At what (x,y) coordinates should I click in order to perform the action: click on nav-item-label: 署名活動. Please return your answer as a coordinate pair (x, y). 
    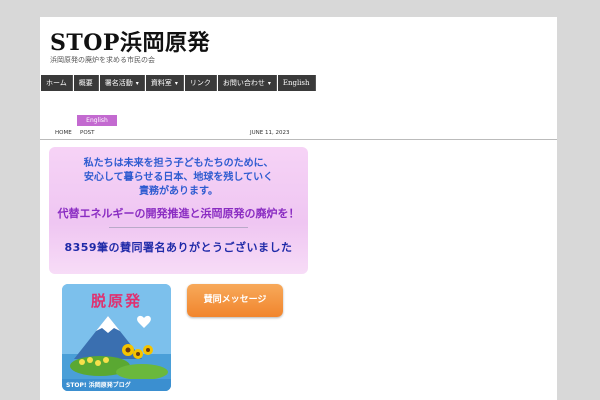
    Looking at the image, I should click on (118, 83).